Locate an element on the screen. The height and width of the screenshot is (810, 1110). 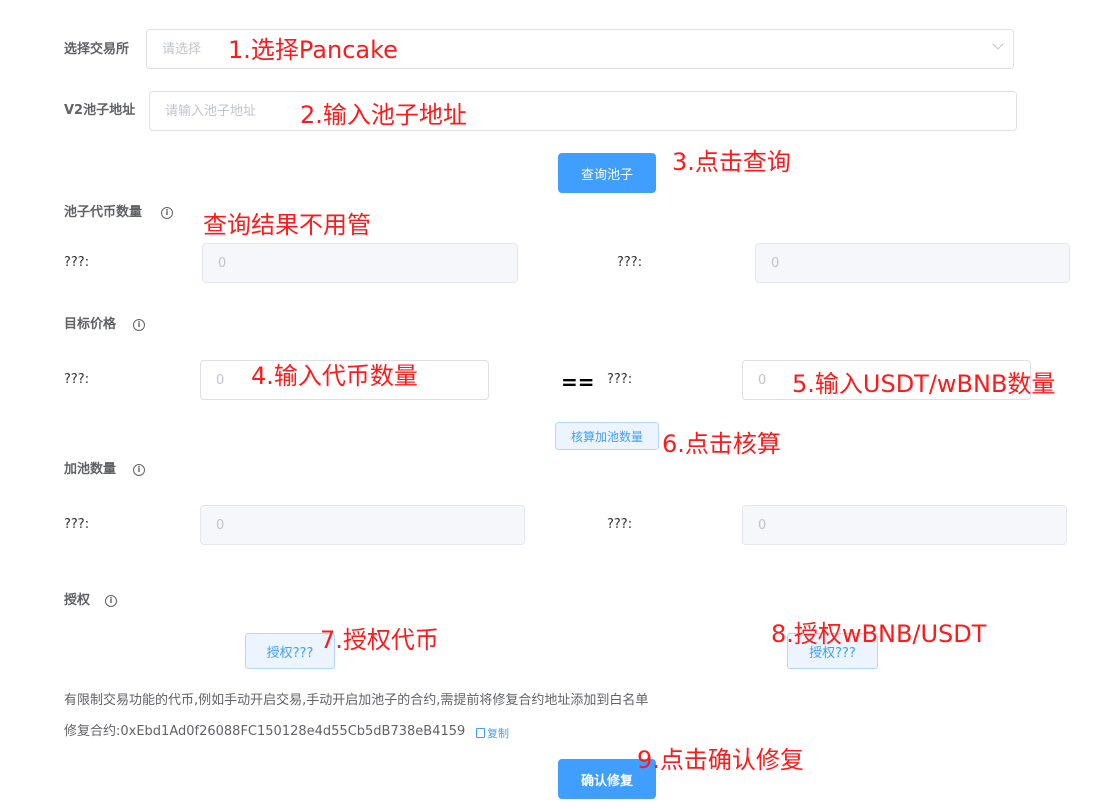
add-b-label: ???: is located at coordinates (620, 524).